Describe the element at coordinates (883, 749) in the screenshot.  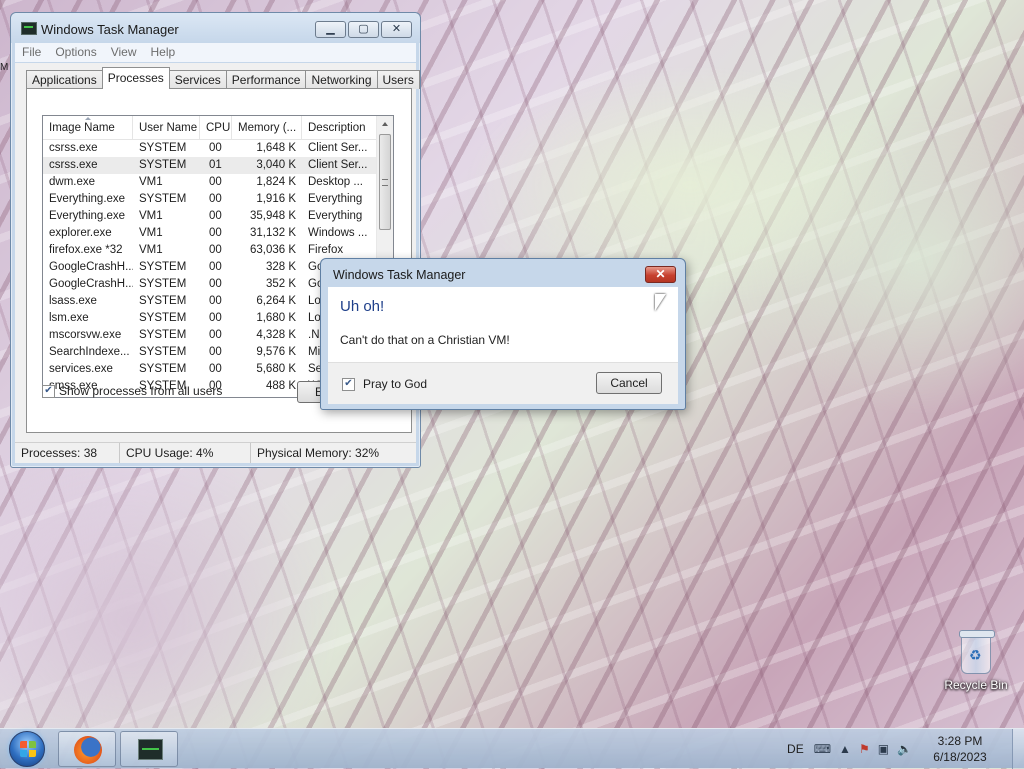
I see `network-icon: ▣` at that location.